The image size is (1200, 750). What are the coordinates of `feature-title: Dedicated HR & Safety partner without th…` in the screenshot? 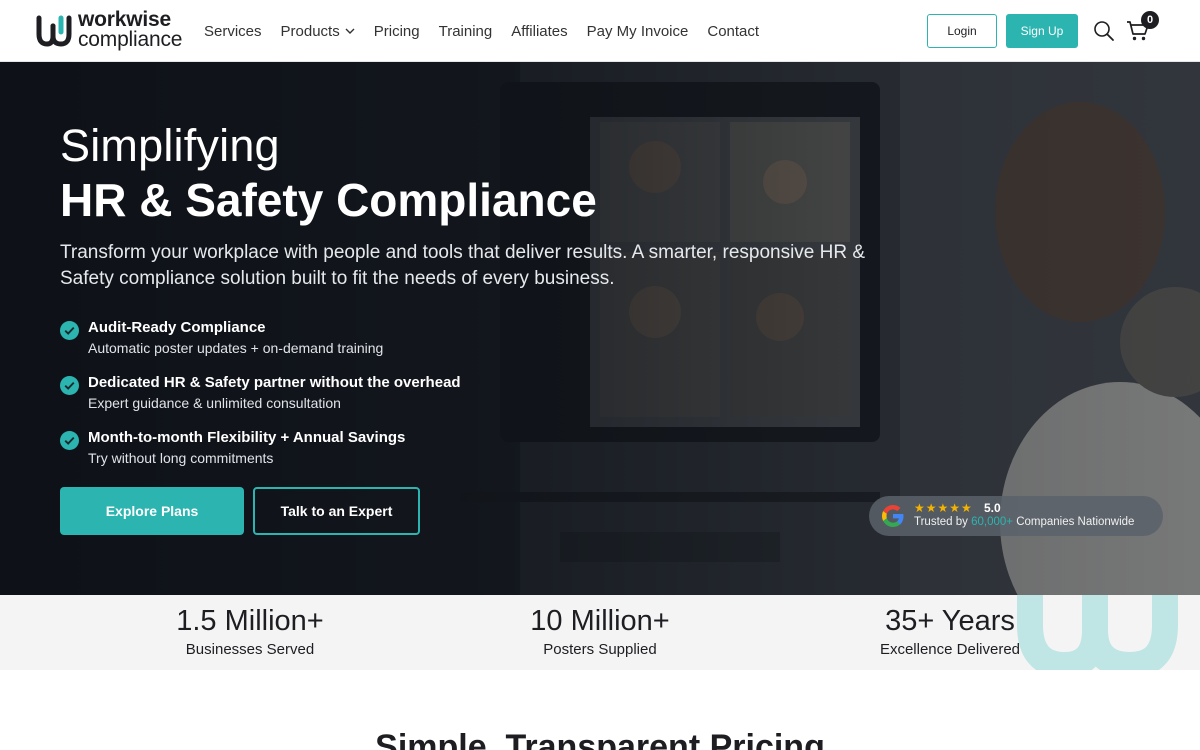 It's located at (274, 382).